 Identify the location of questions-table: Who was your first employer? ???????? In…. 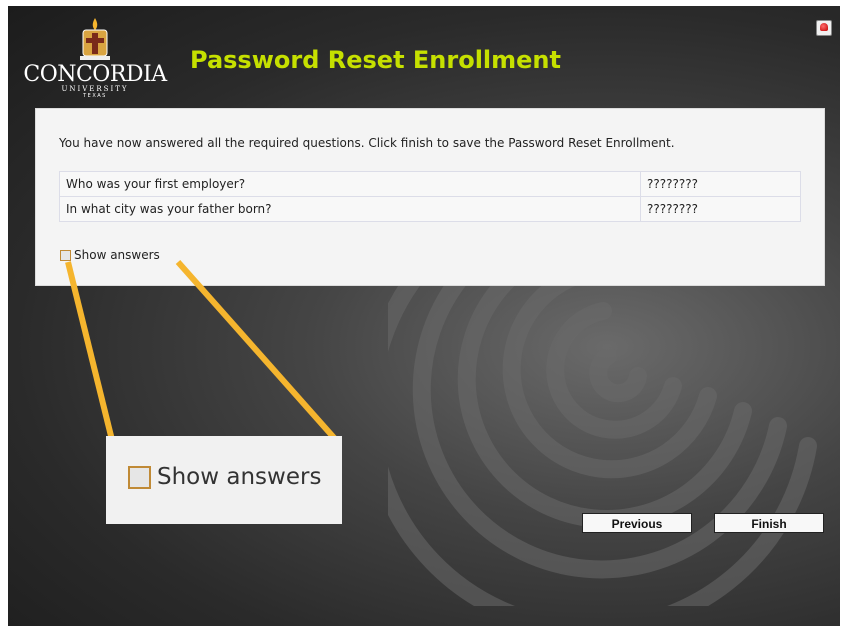
(430, 196).